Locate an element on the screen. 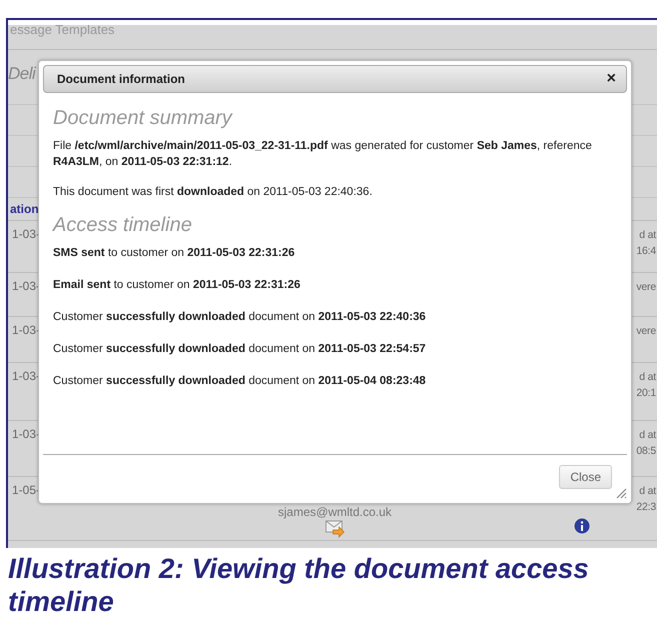  timeline-entry: SMS sent to customer on 2011-05-03 22:31:26 is located at coordinates (174, 253).